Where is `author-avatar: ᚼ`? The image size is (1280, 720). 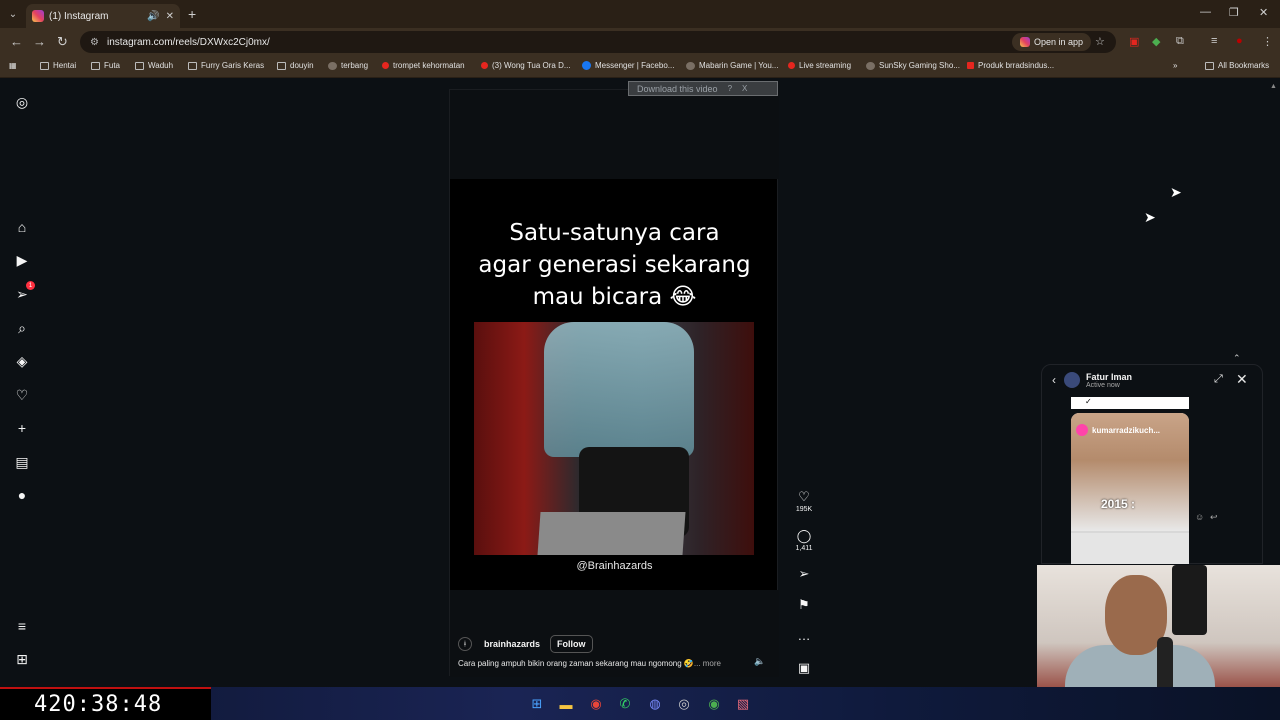 author-avatar: ᚼ is located at coordinates (465, 644).